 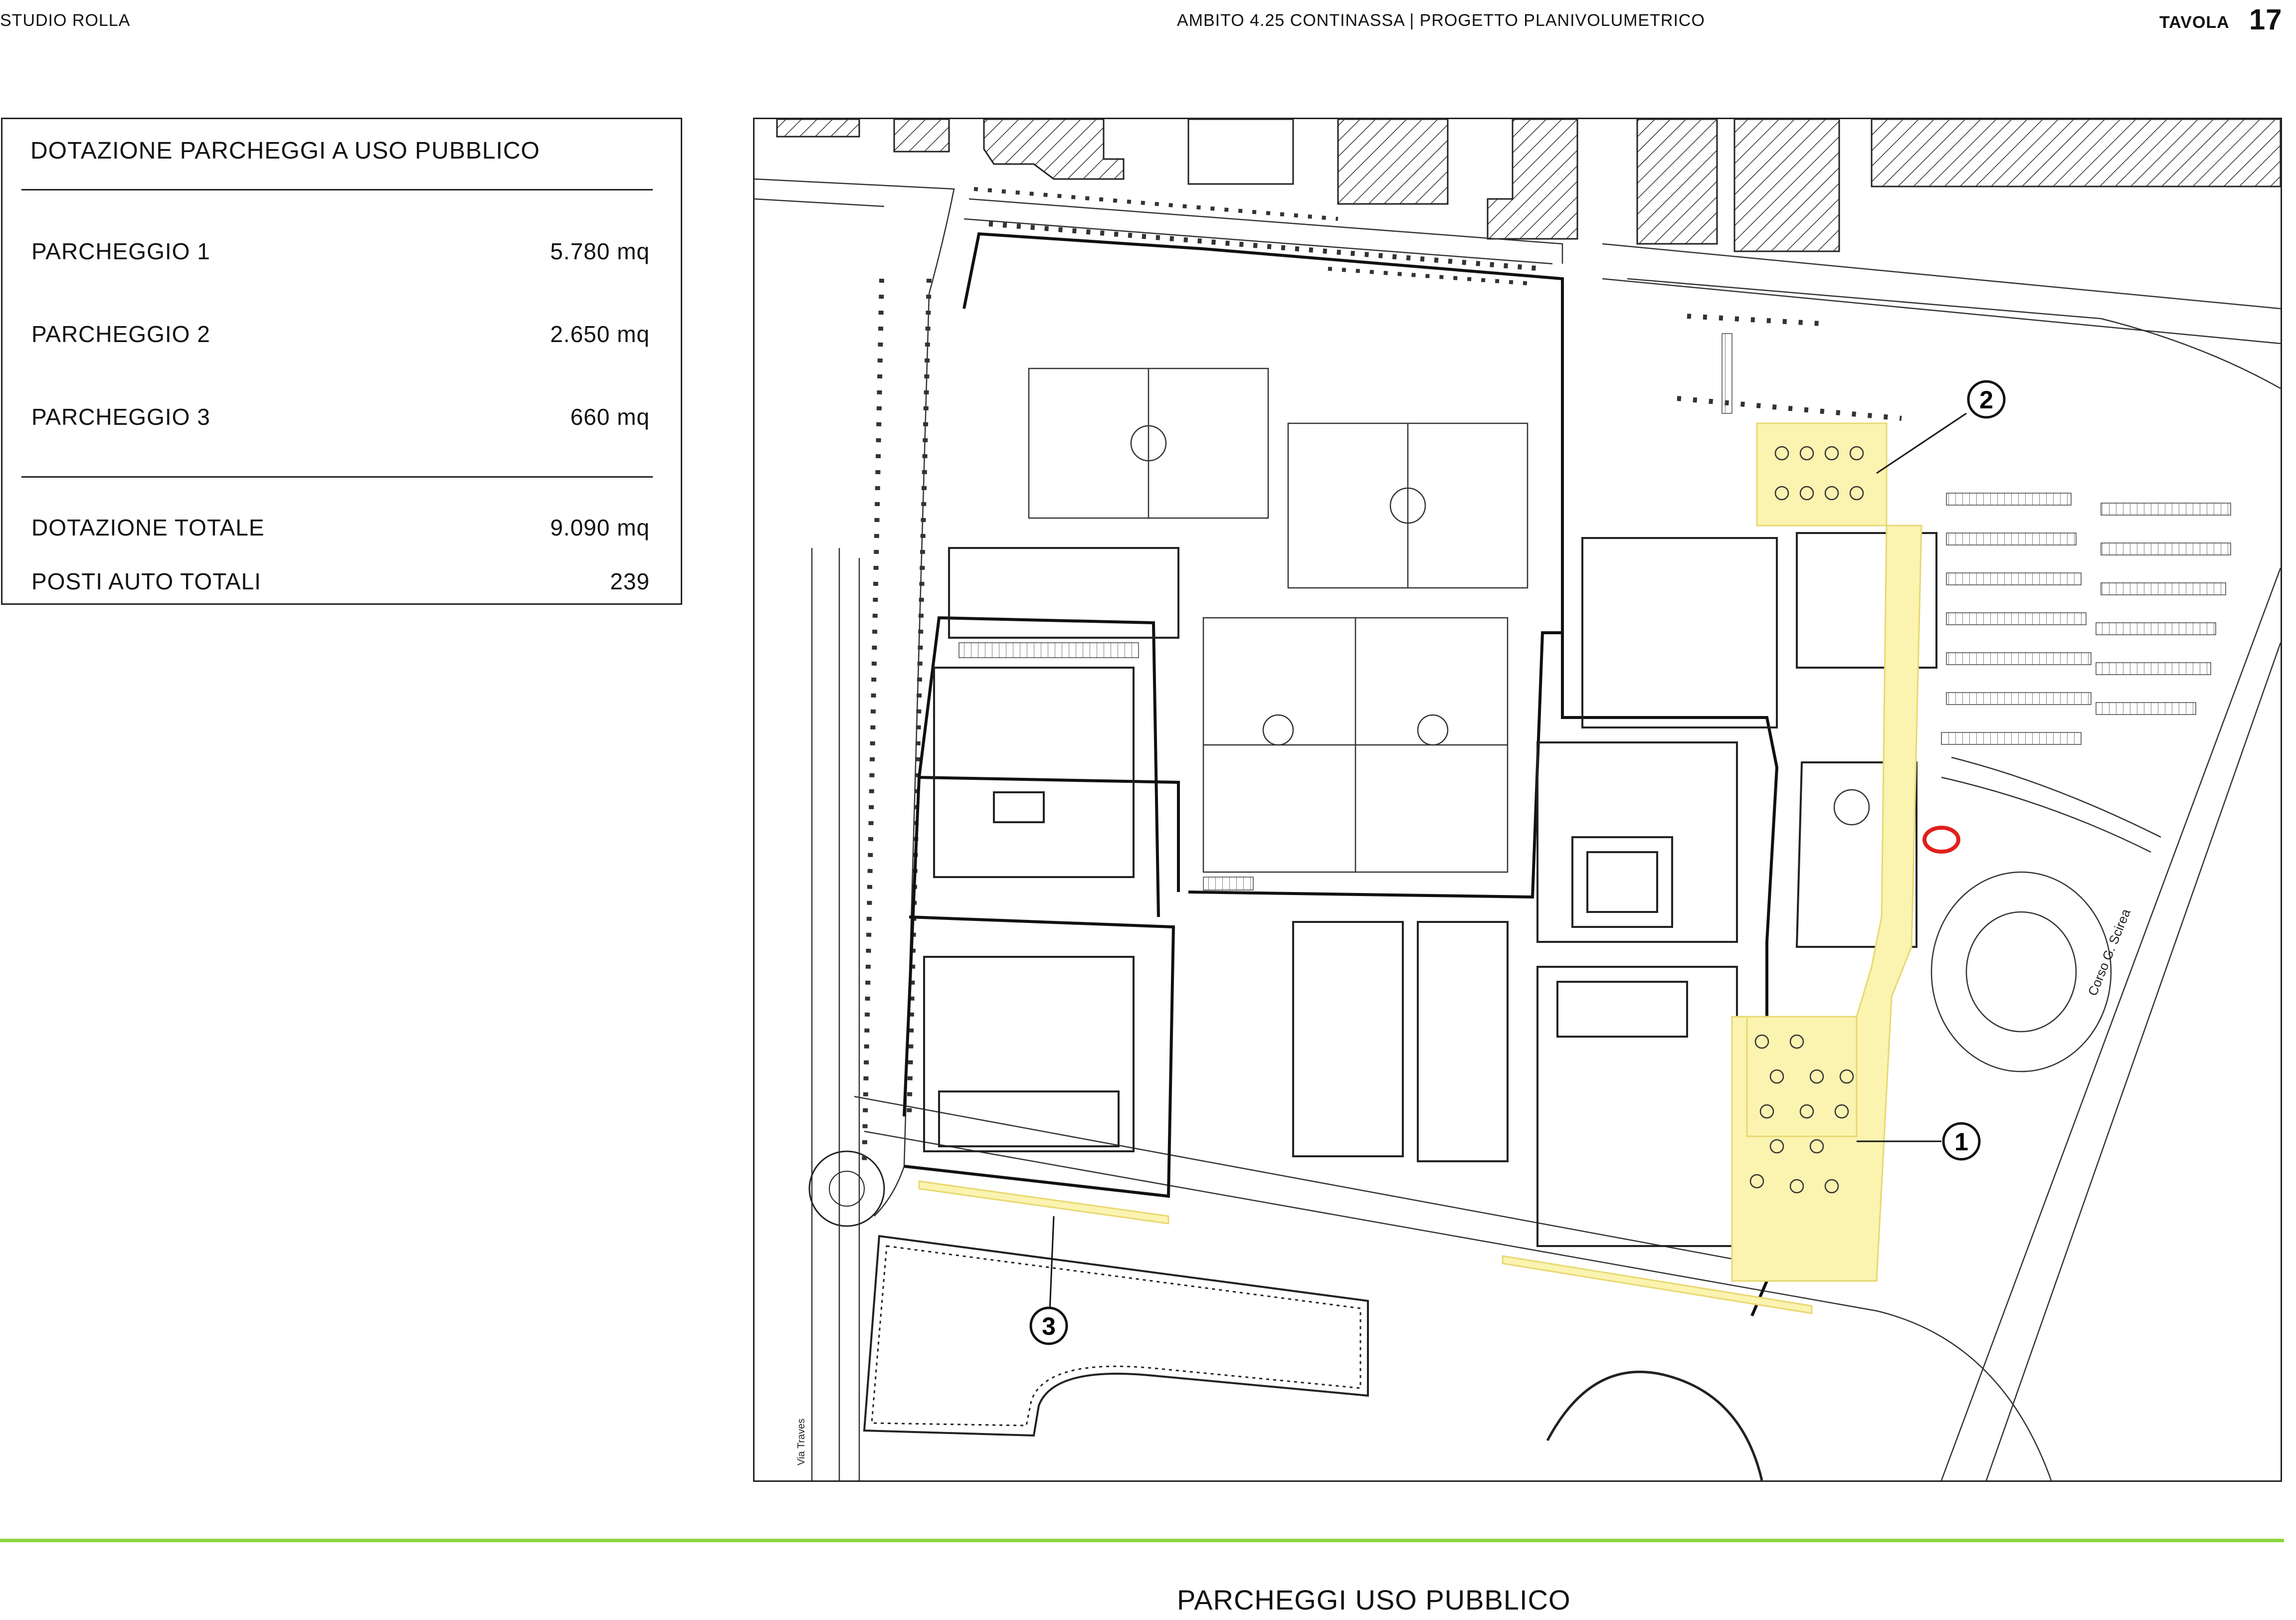 What do you see at coordinates (1941, 840) in the screenshot?
I see `red-annotation-mark` at bounding box center [1941, 840].